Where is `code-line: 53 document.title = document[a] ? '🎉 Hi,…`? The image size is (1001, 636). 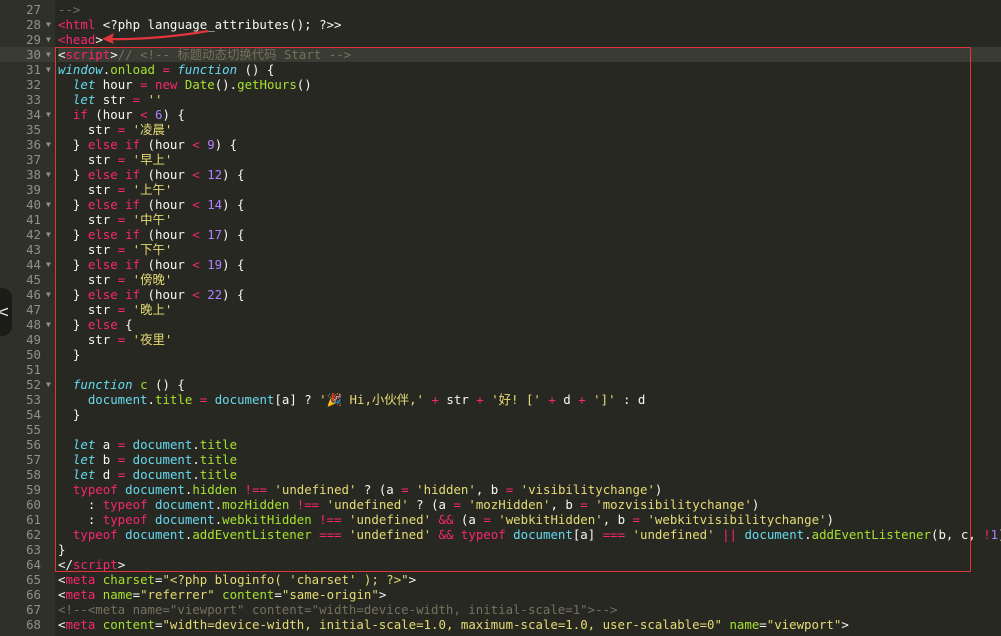
code-line: 53 document.title = document[a] ? '🎉 Hi,… is located at coordinates (500, 399).